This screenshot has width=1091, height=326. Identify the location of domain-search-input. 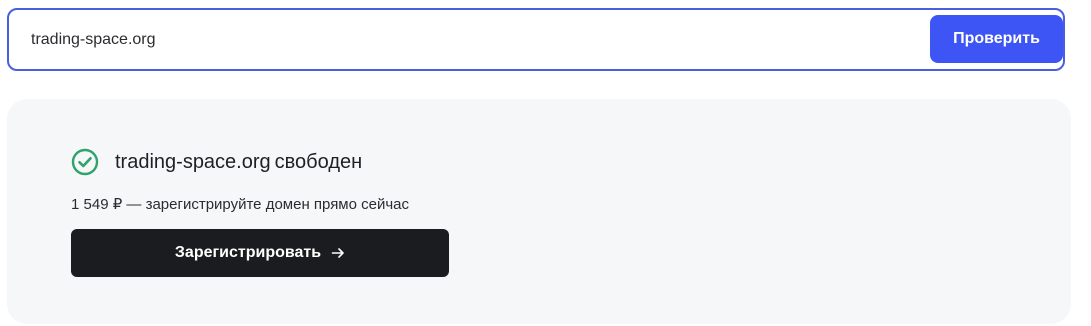
(471, 39).